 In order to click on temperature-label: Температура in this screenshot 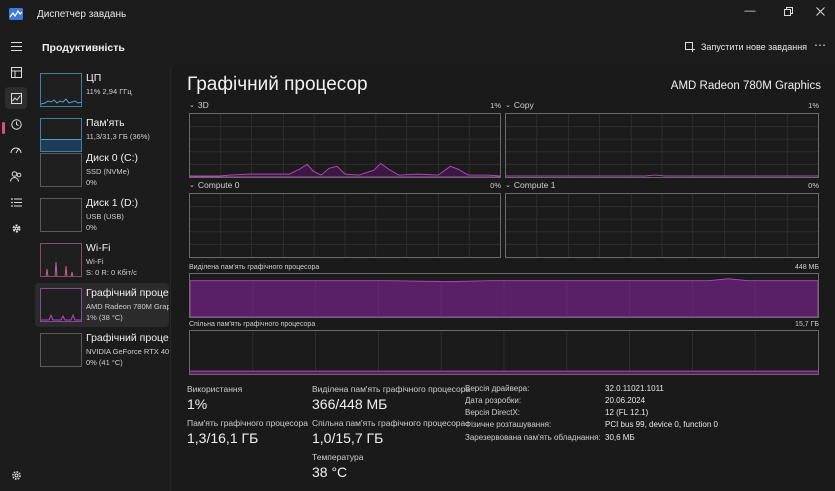, I will do `click(338, 457)`.